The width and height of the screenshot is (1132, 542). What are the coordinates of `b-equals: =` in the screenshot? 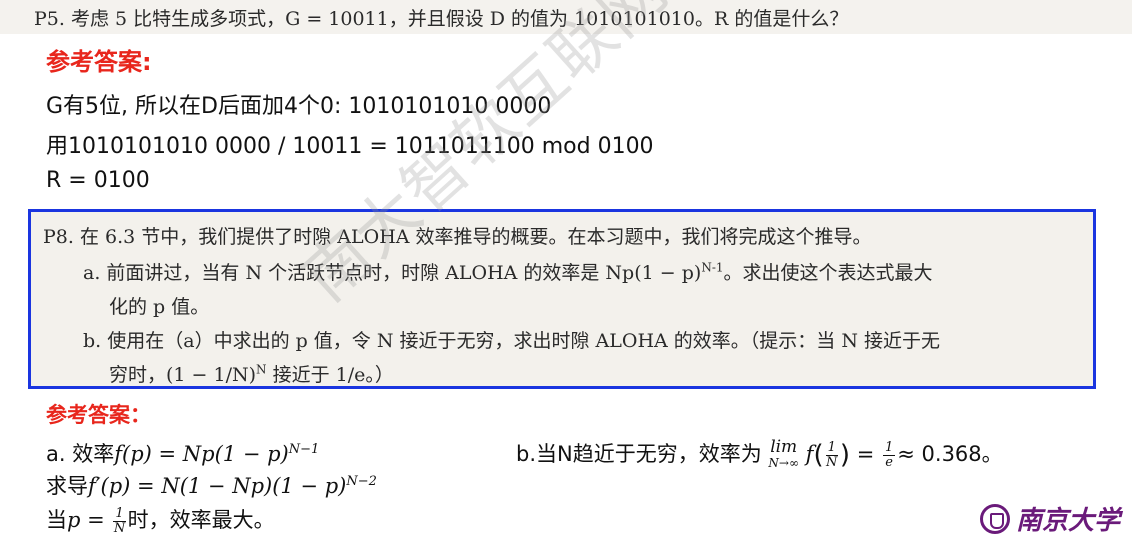 It's located at (865, 454).